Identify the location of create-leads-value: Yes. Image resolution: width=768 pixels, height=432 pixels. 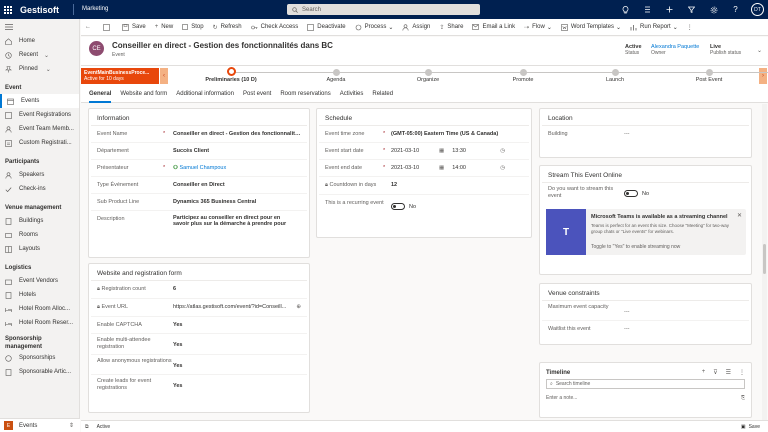
(237, 384).